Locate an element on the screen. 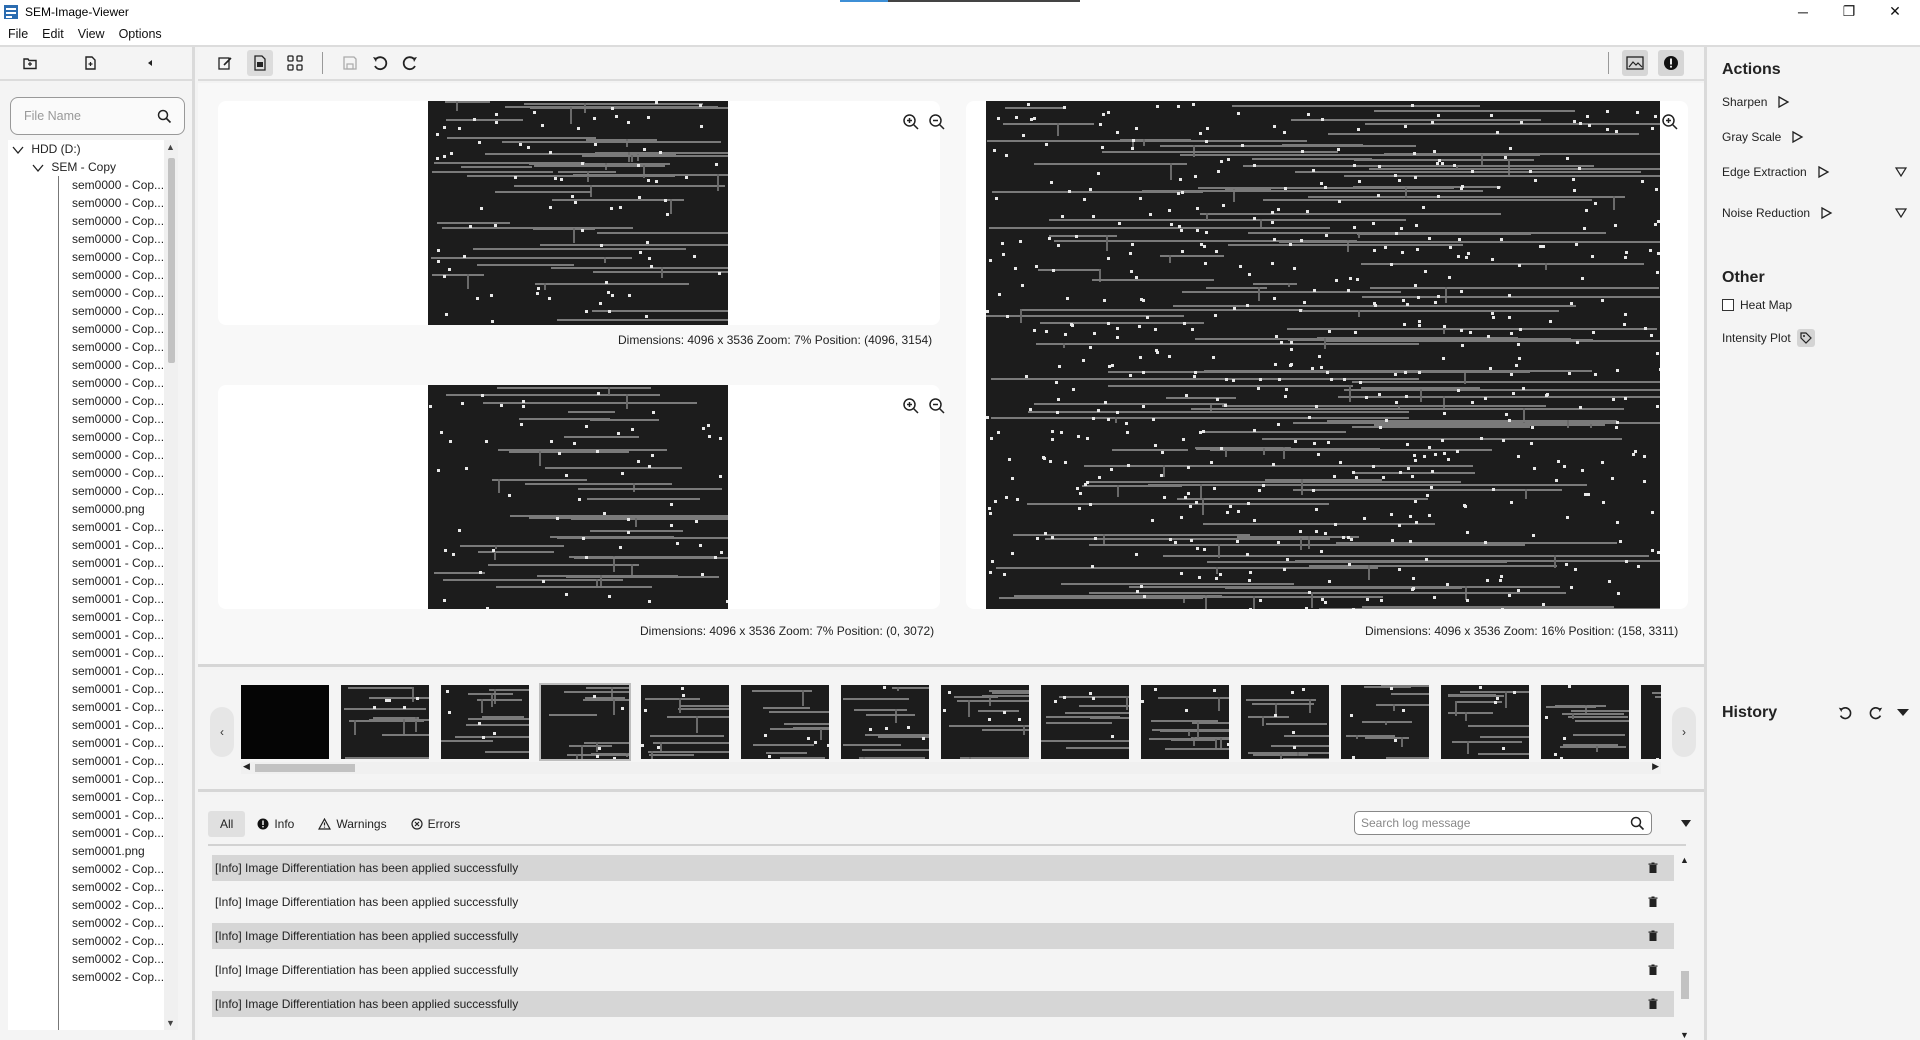 This screenshot has height=1040, width=1920. tab-warnings: Warnings is located at coordinates (352, 824).